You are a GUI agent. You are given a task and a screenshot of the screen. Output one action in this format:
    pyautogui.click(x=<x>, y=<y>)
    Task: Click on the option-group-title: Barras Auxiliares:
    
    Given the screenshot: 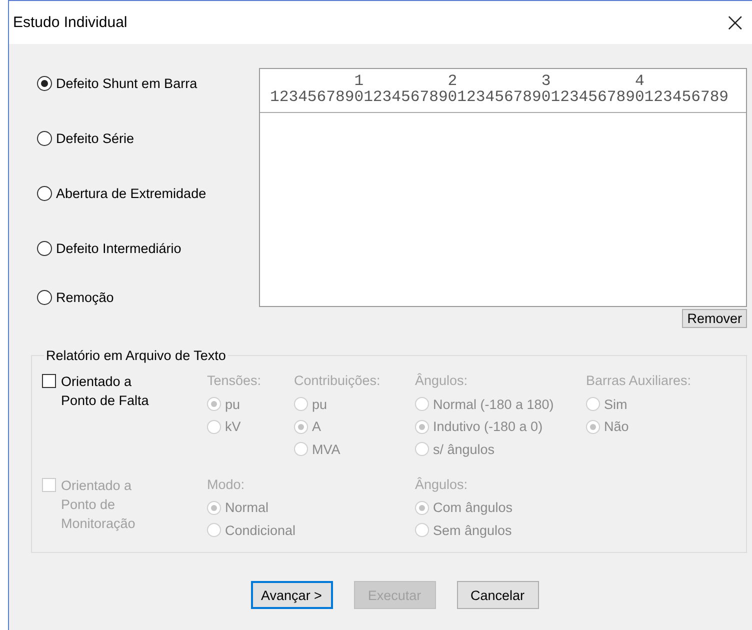 What is the action you would take?
    pyautogui.click(x=639, y=381)
    